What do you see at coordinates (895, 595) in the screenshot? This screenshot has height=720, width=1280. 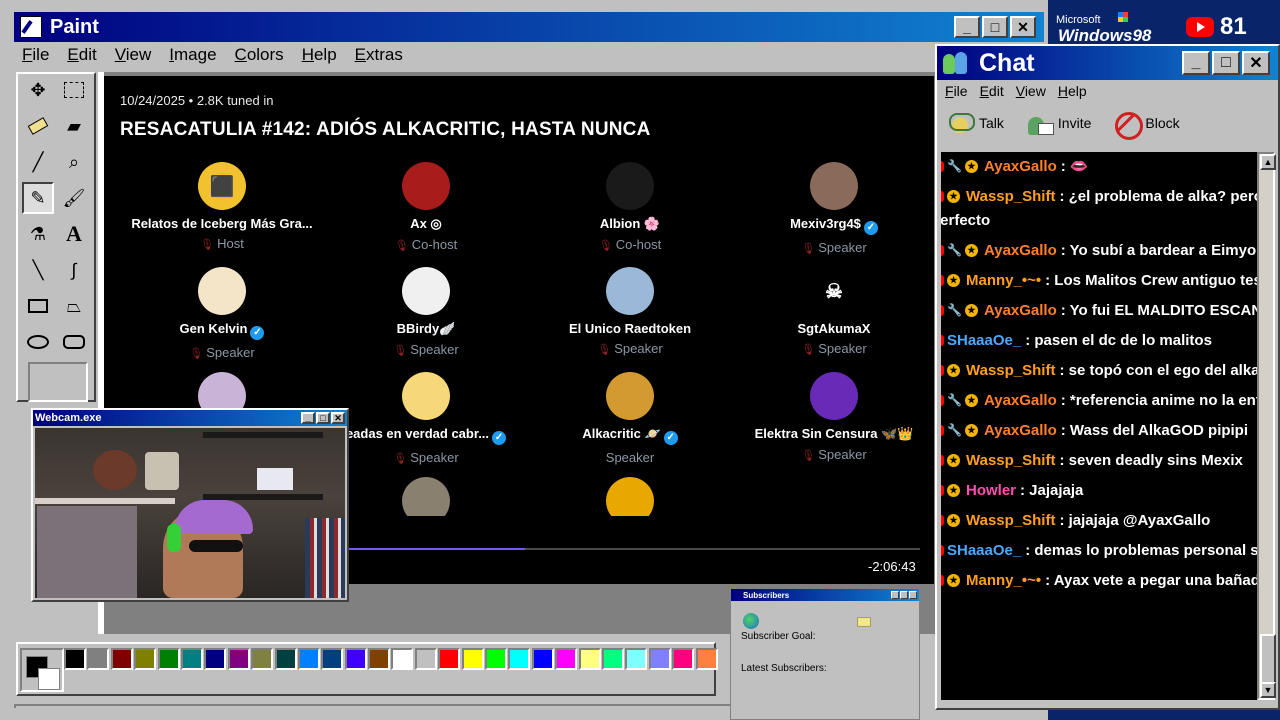 I see `subs-minimize-button` at bounding box center [895, 595].